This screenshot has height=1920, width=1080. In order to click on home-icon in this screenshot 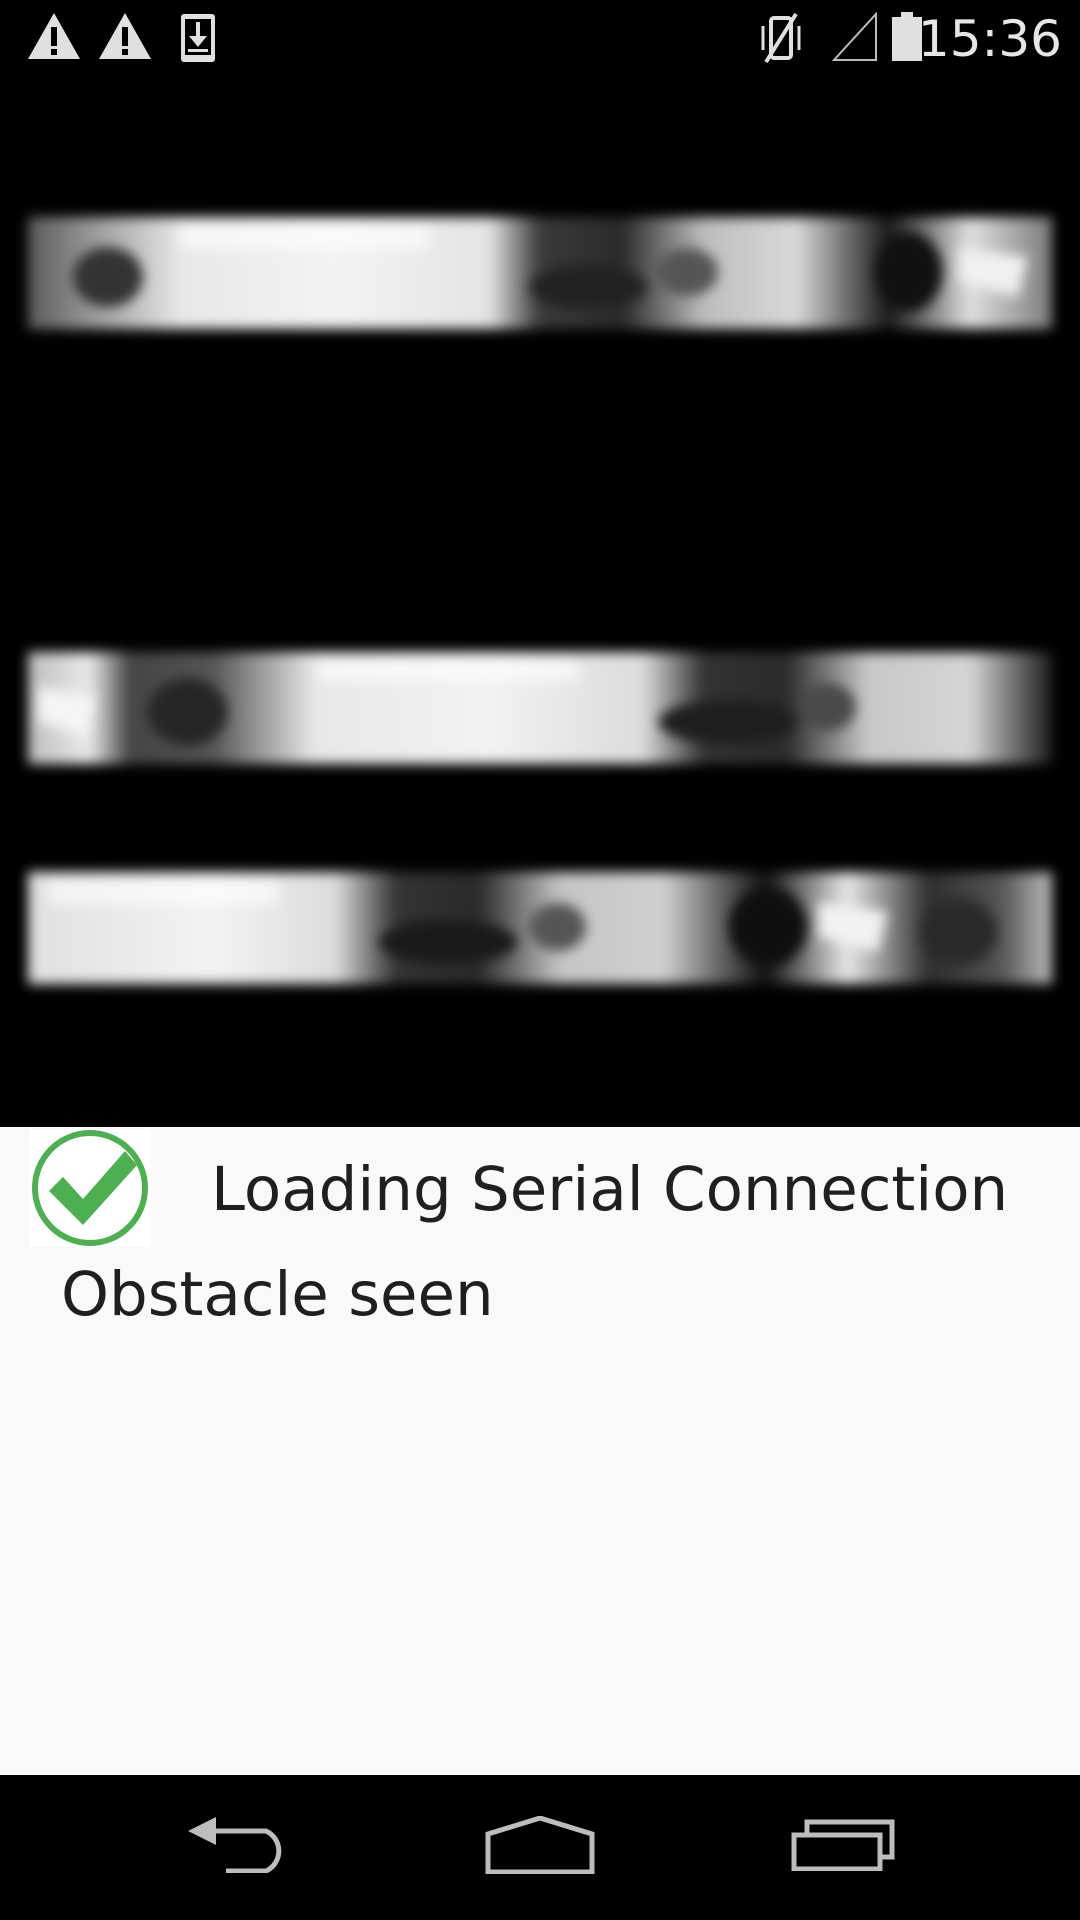, I will do `click(540, 1847)`.